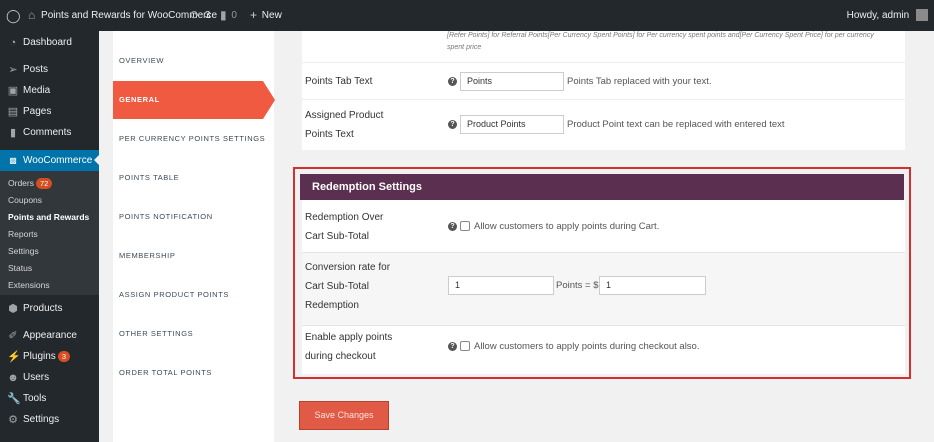 The height and width of the screenshot is (442, 934). I want to click on points-tab-text-input: Points, so click(512, 81).